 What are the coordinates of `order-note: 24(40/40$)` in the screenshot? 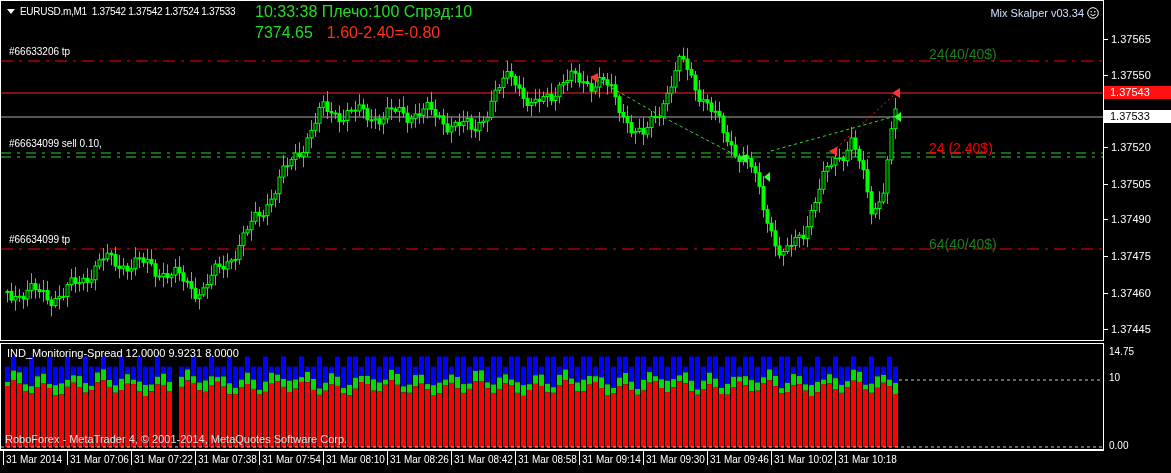 It's located at (963, 54).